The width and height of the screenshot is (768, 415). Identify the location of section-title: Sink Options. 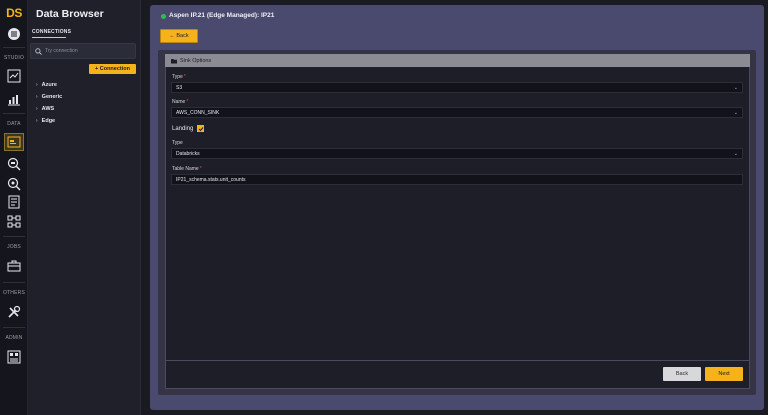
(196, 60).